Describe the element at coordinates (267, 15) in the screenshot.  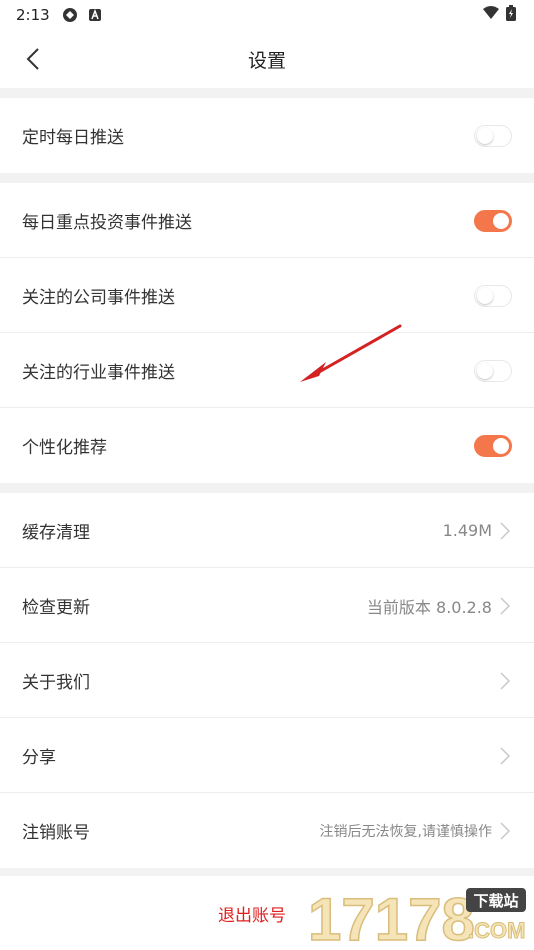
I see `status-bar: 2:13` at that location.